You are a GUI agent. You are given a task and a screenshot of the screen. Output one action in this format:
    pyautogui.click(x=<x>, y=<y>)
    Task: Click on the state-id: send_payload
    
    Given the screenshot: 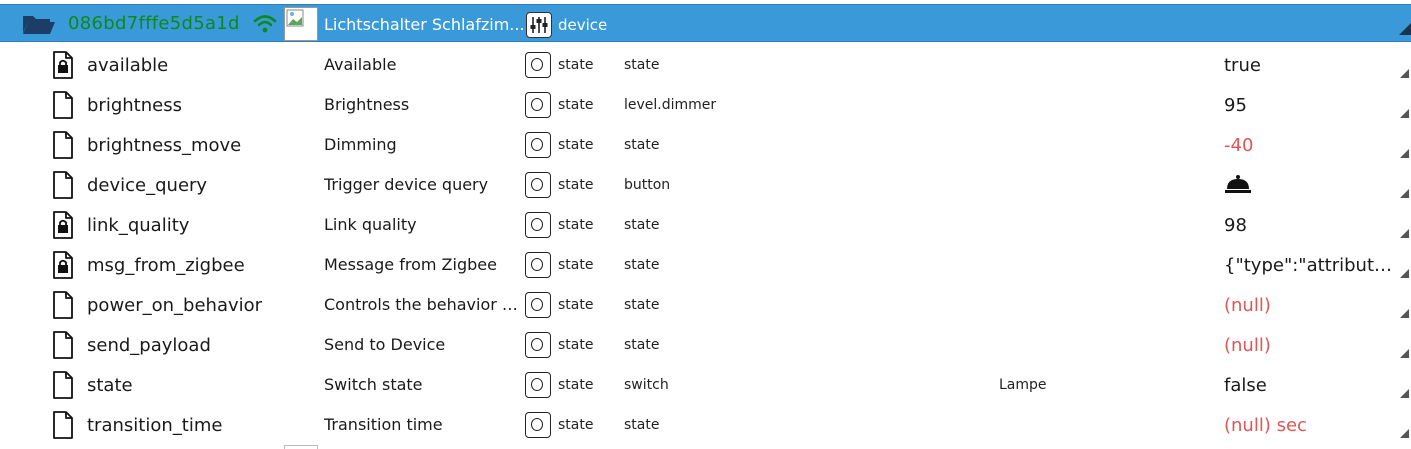 What is the action you would take?
    pyautogui.click(x=149, y=345)
    